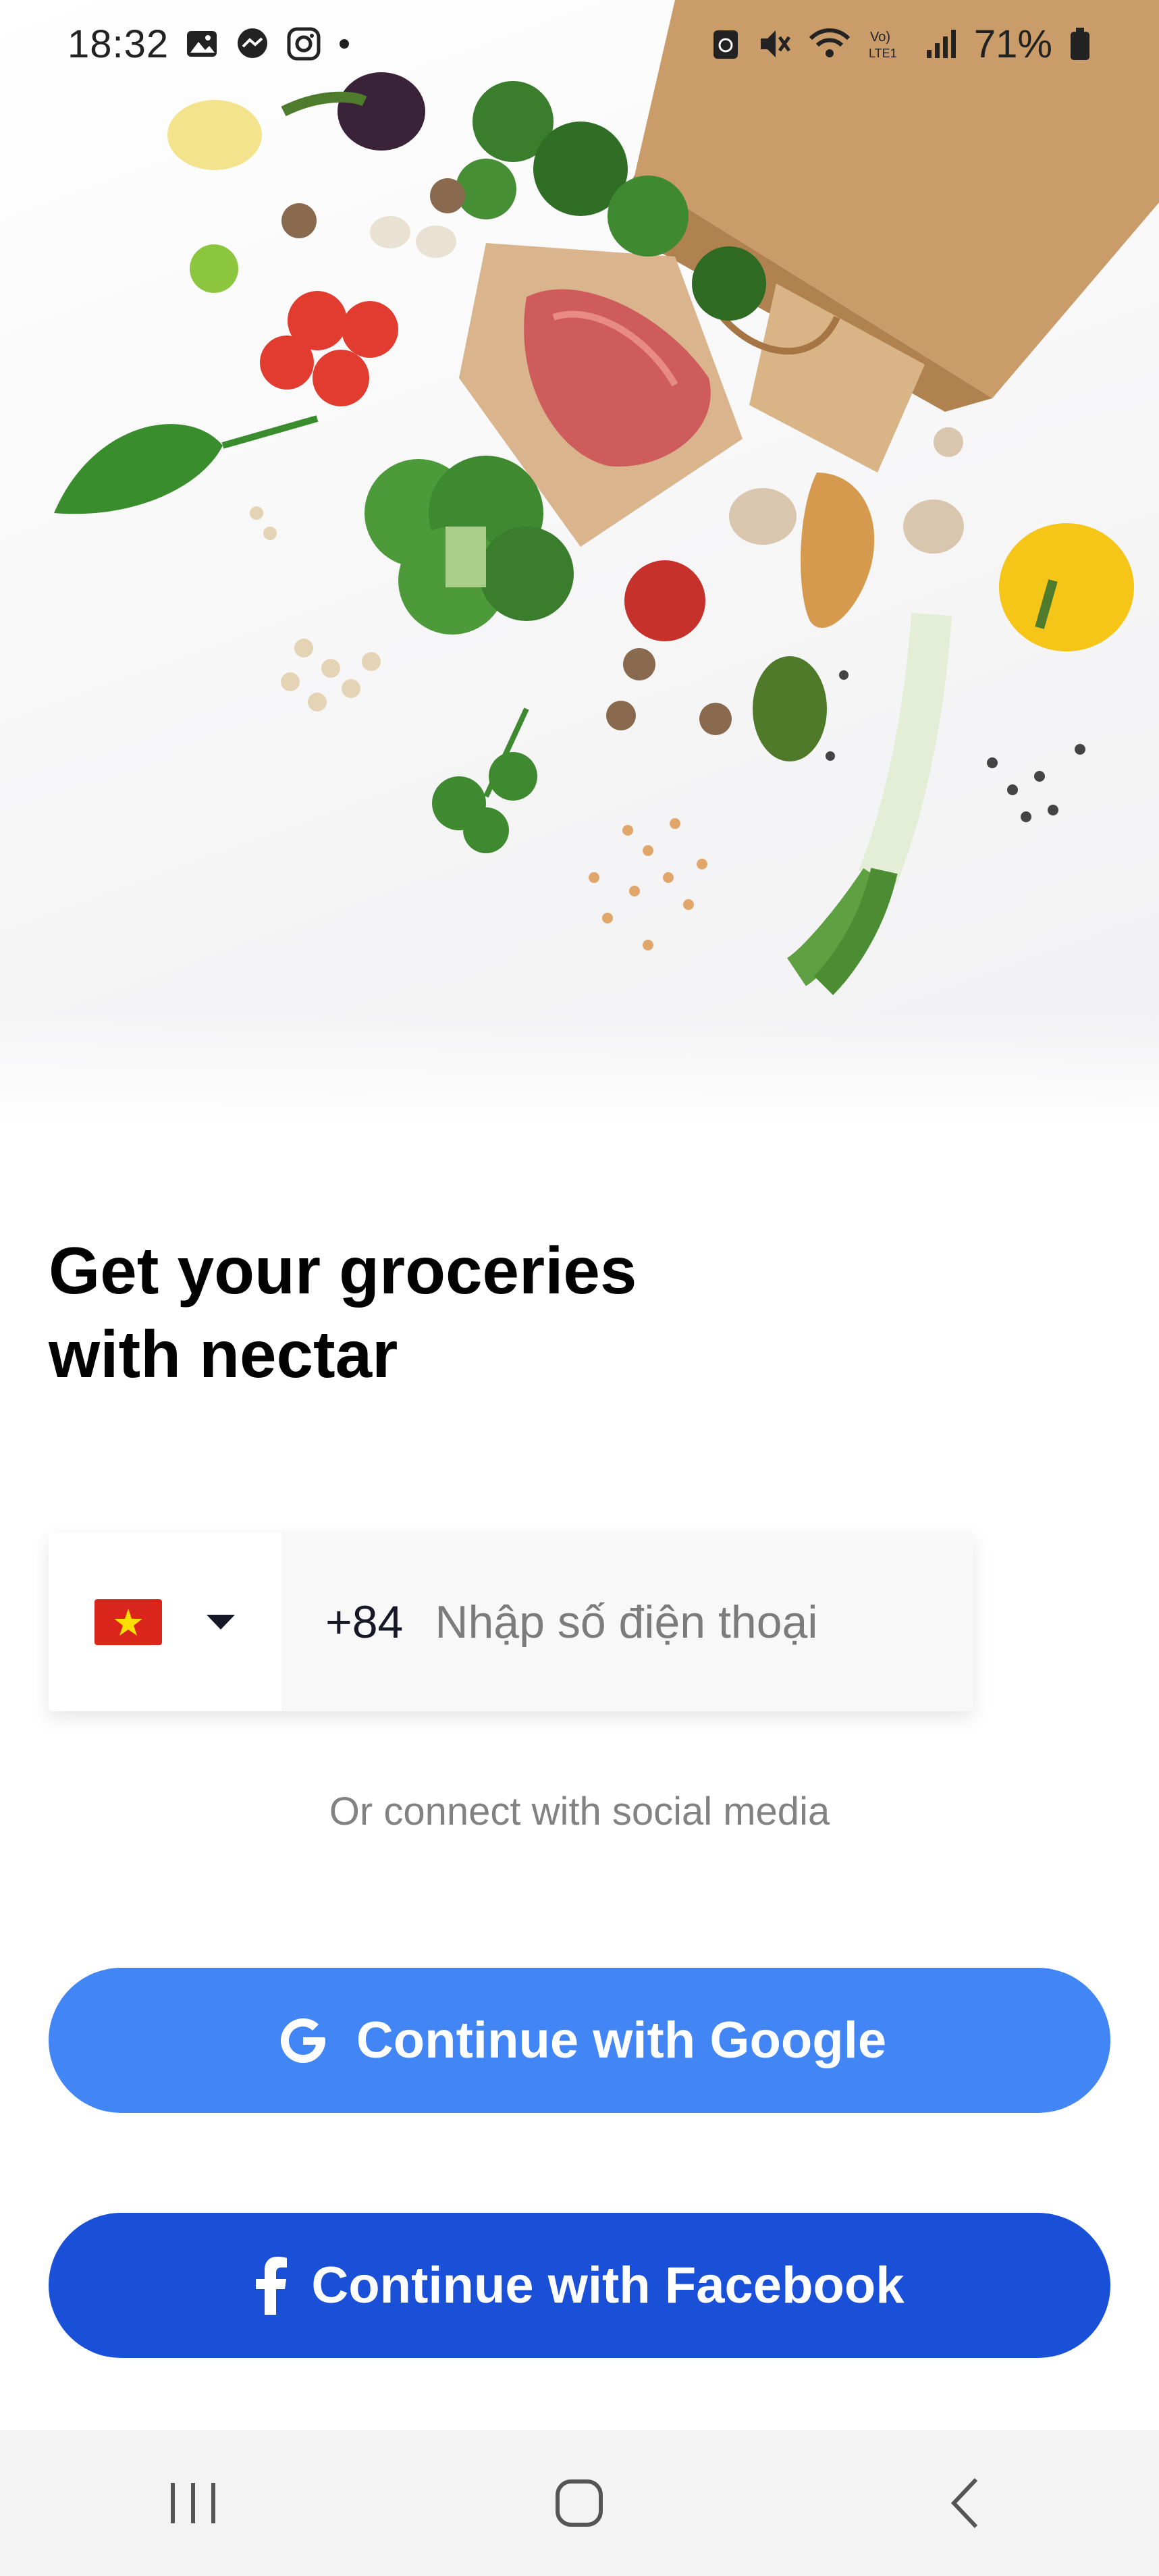 This screenshot has width=1159, height=2576. Describe the element at coordinates (774, 43) in the screenshot. I see `mute-icon` at that location.